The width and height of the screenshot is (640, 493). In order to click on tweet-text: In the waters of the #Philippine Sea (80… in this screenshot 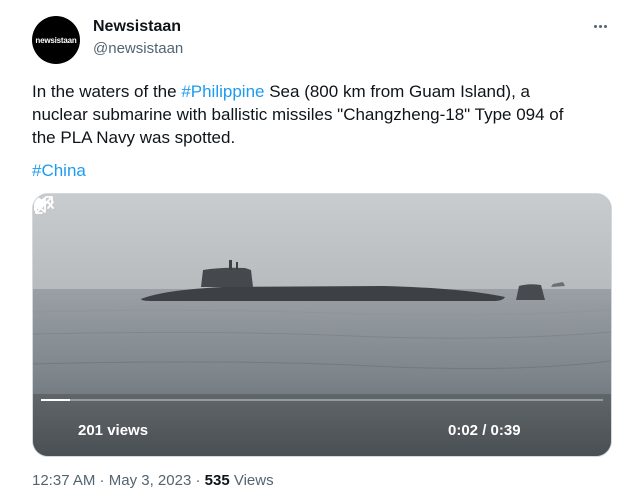, I will do `click(322, 114)`.